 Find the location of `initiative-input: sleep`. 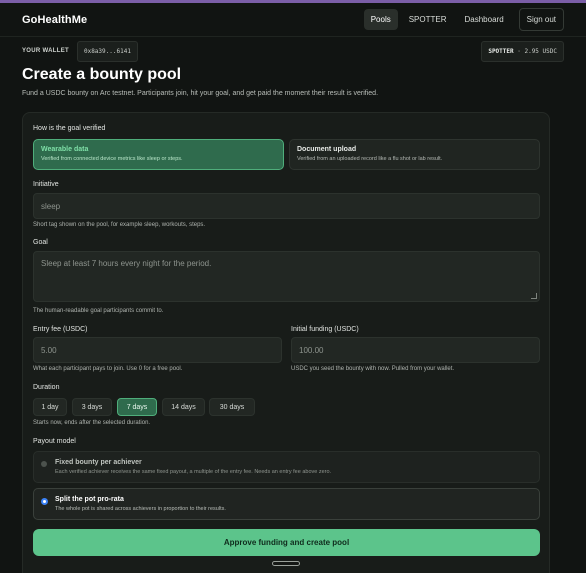

initiative-input: sleep is located at coordinates (286, 206).